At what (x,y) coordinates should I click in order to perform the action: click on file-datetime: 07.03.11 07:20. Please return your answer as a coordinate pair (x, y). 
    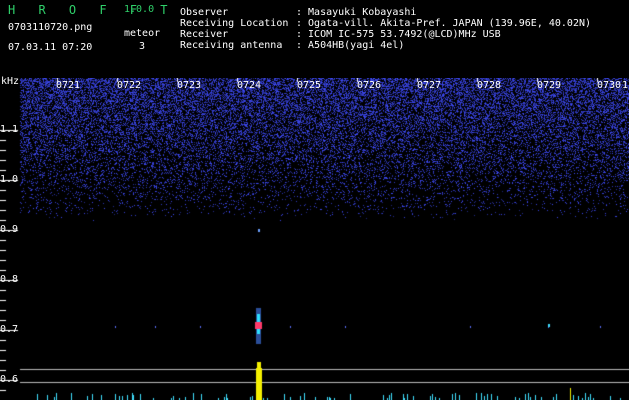
    Looking at the image, I should click on (50, 47).